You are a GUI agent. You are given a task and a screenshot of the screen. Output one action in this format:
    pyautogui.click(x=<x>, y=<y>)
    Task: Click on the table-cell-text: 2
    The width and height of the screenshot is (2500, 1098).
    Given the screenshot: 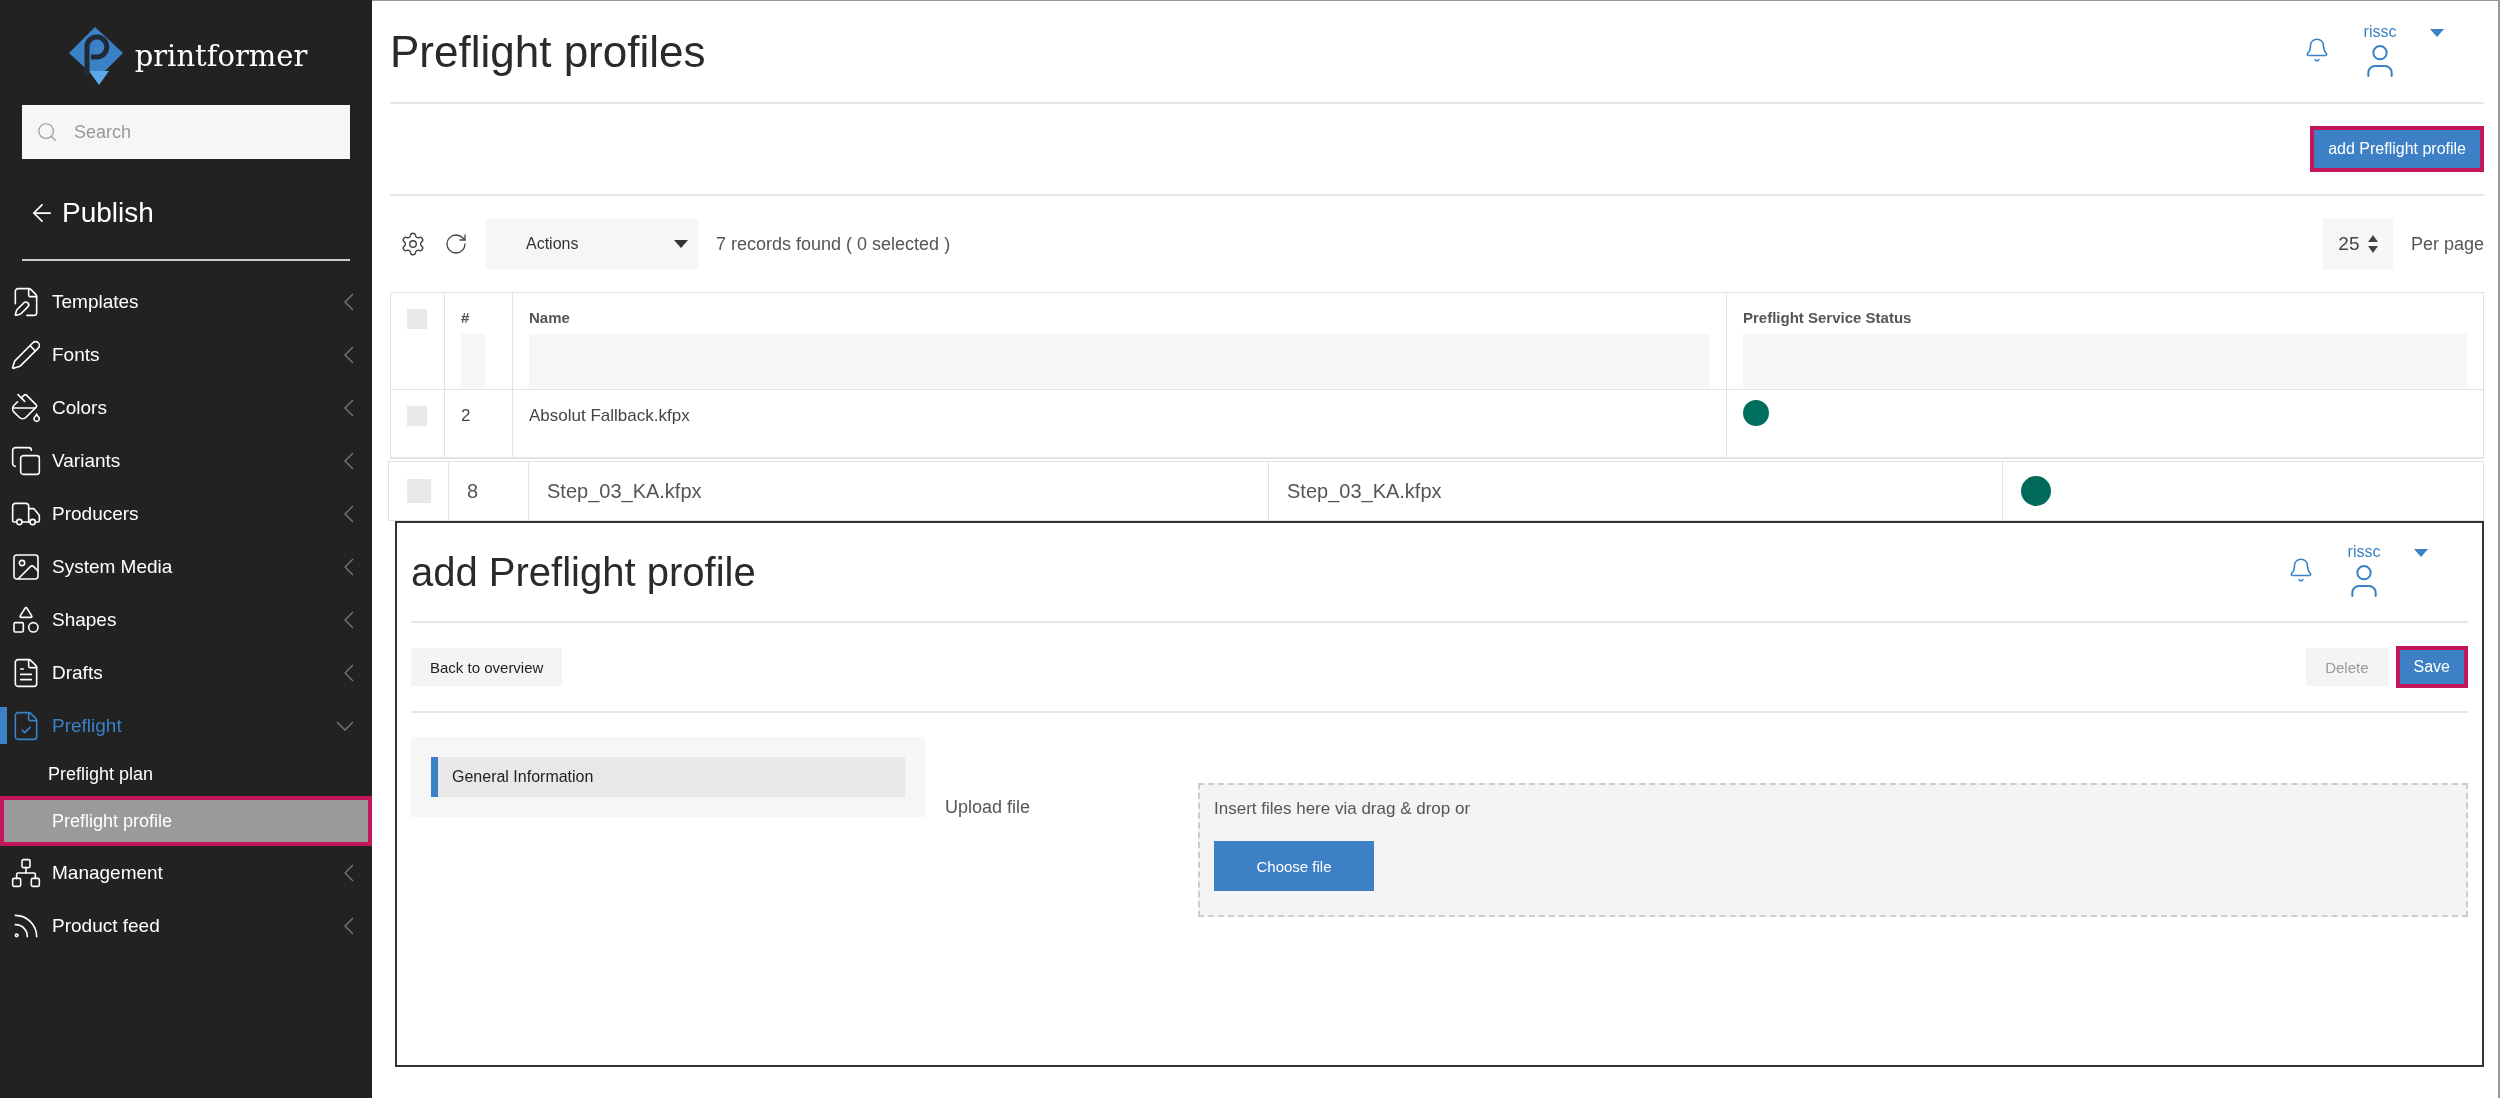 What is the action you would take?
    pyautogui.click(x=466, y=416)
    